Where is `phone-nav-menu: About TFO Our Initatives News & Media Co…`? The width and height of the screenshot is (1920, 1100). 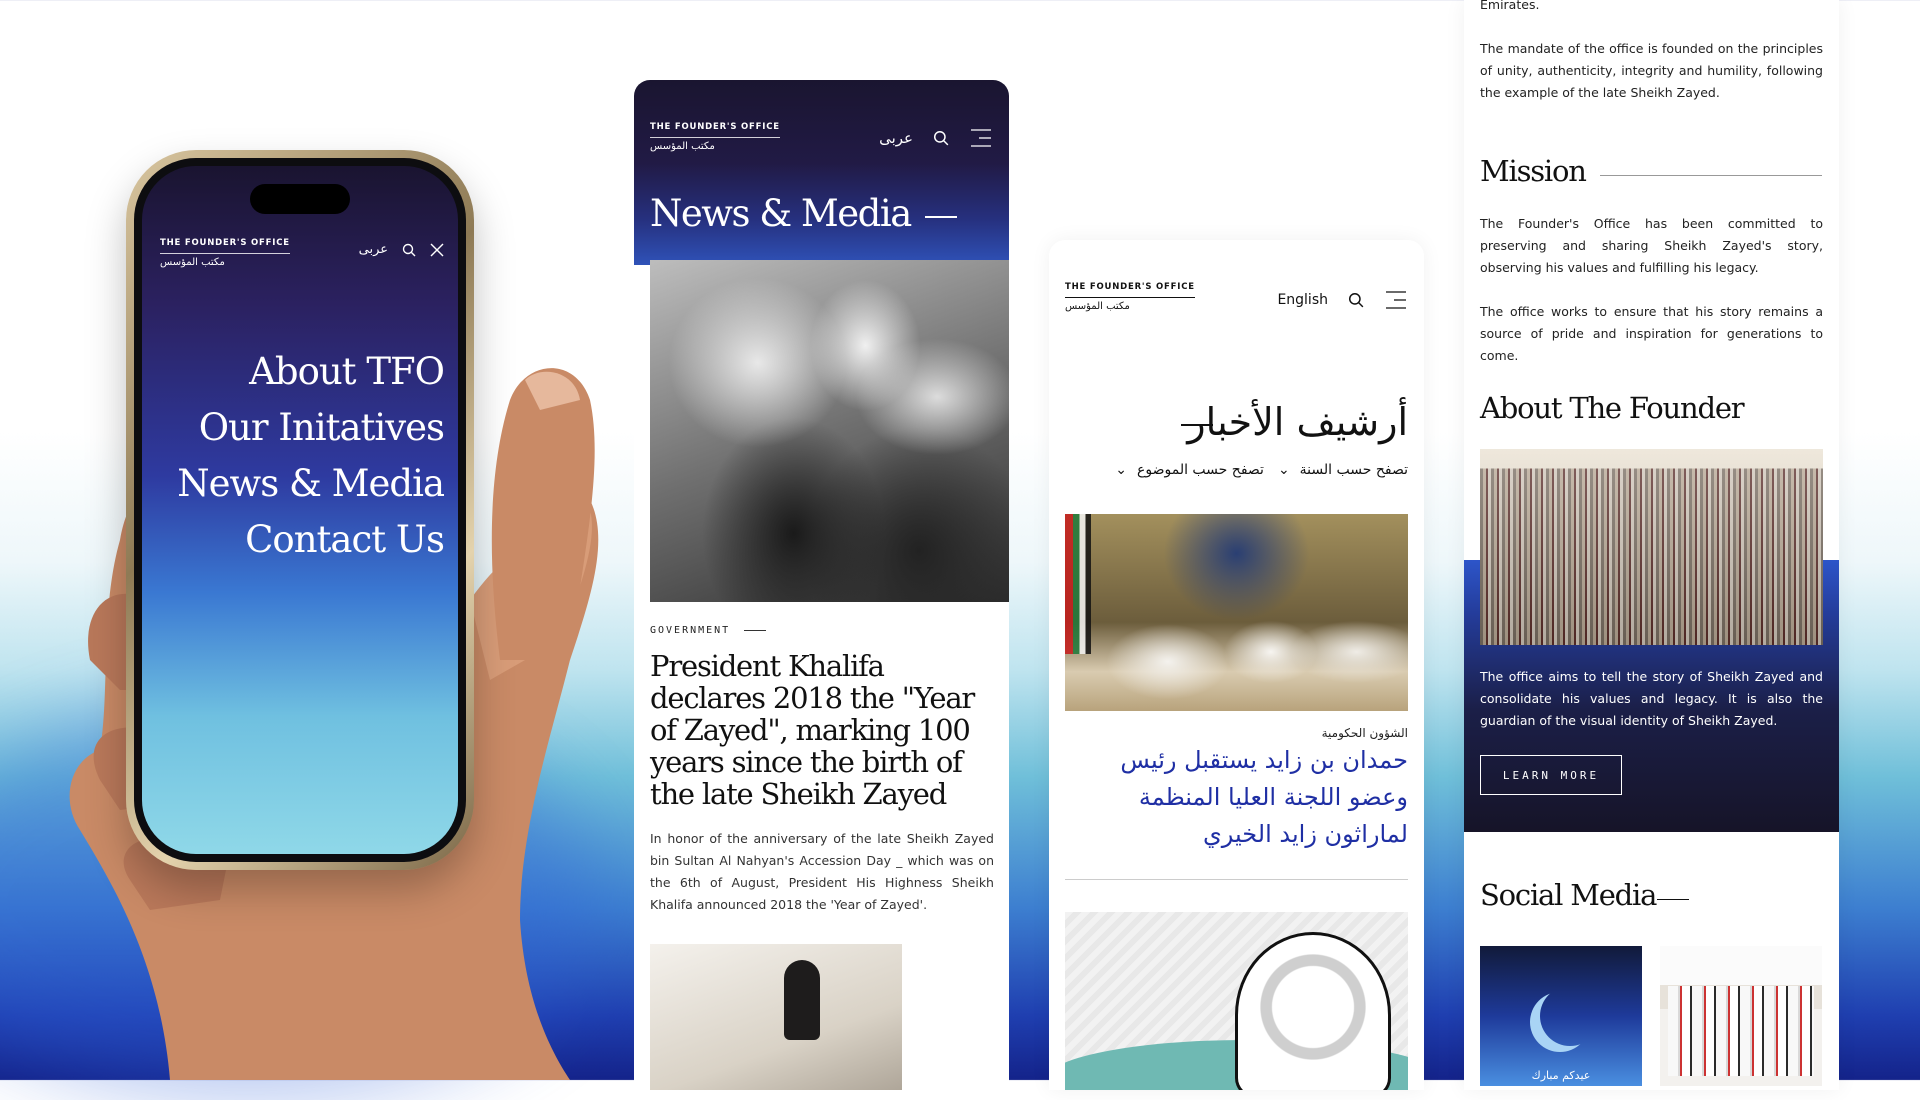
phone-nav-menu: About TFO Our Initatives News & Media Co… is located at coordinates (311, 456).